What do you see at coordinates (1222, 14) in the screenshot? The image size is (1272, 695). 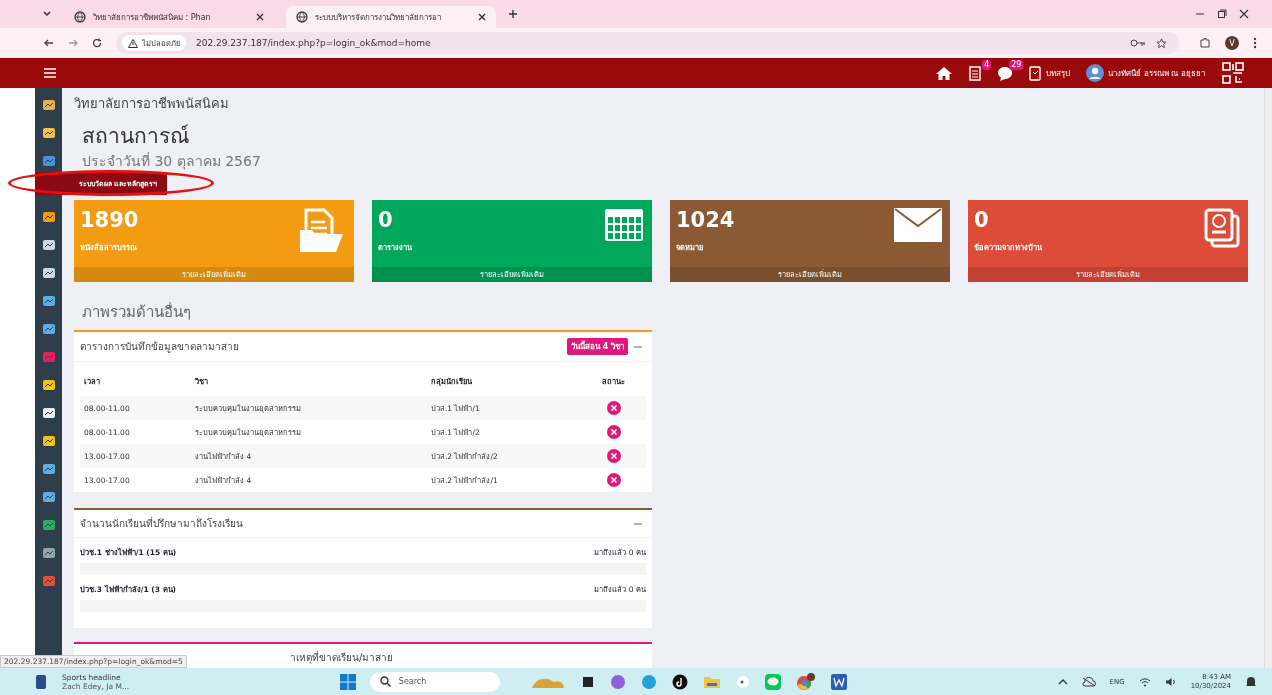 I see `restore-icon` at bounding box center [1222, 14].